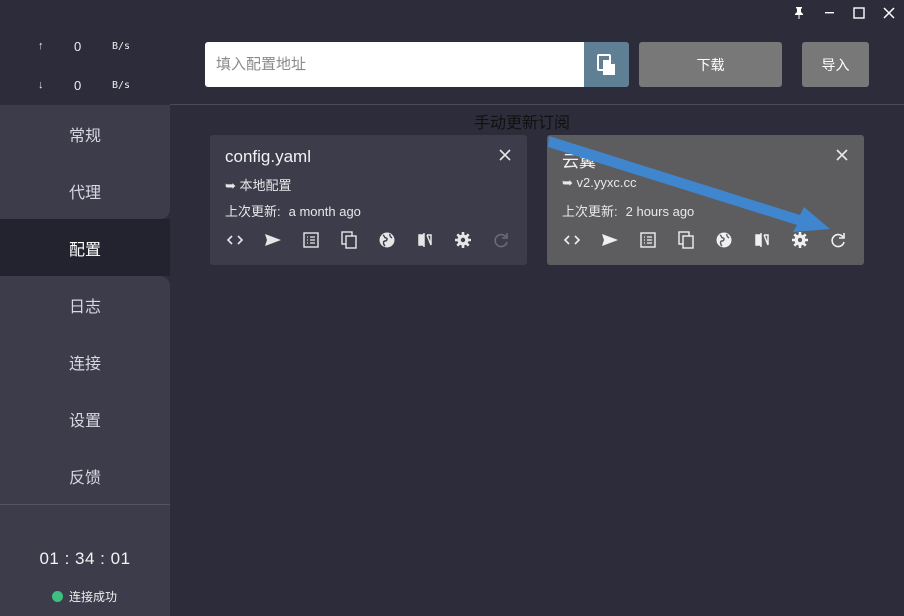 This screenshot has height=616, width=904. What do you see at coordinates (57, 596) in the screenshot?
I see `status-dot-icon` at bounding box center [57, 596].